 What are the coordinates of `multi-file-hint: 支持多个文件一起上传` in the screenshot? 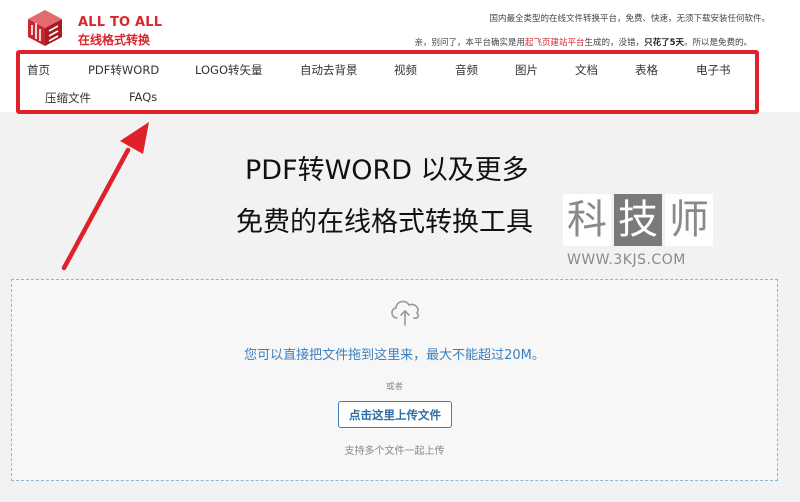 It's located at (394, 451).